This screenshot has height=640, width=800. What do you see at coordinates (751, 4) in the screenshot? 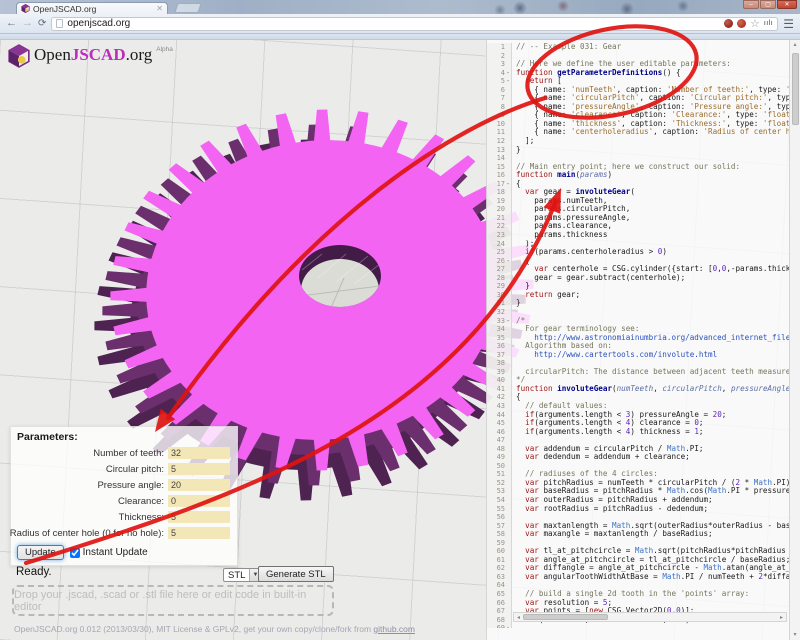
I see `minimize-button: –` at bounding box center [751, 4].